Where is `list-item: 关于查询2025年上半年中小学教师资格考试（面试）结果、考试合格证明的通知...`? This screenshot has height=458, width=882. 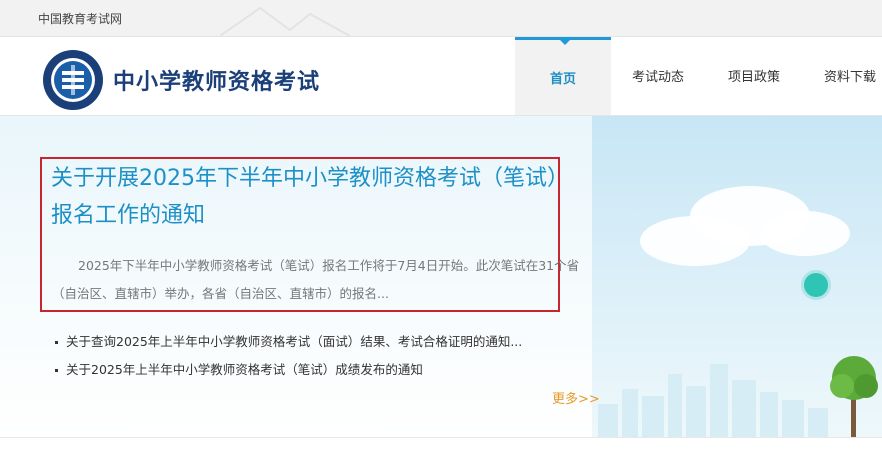
list-item: 关于查询2025年上半年中小学教师资格考试（面试）结果、考试合格证明的通知... is located at coordinates (325, 342).